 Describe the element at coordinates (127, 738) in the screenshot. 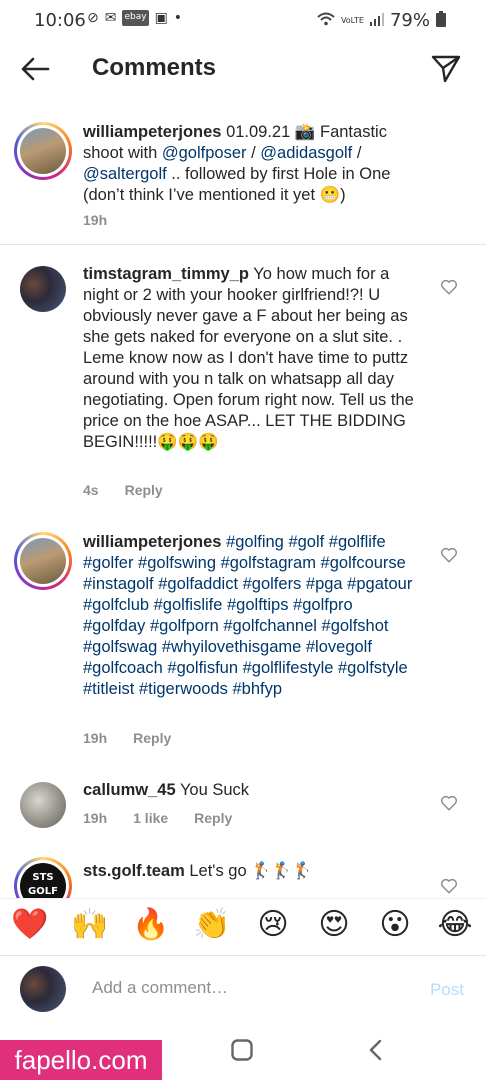

I see `comment-meta: 19h Reply` at that location.